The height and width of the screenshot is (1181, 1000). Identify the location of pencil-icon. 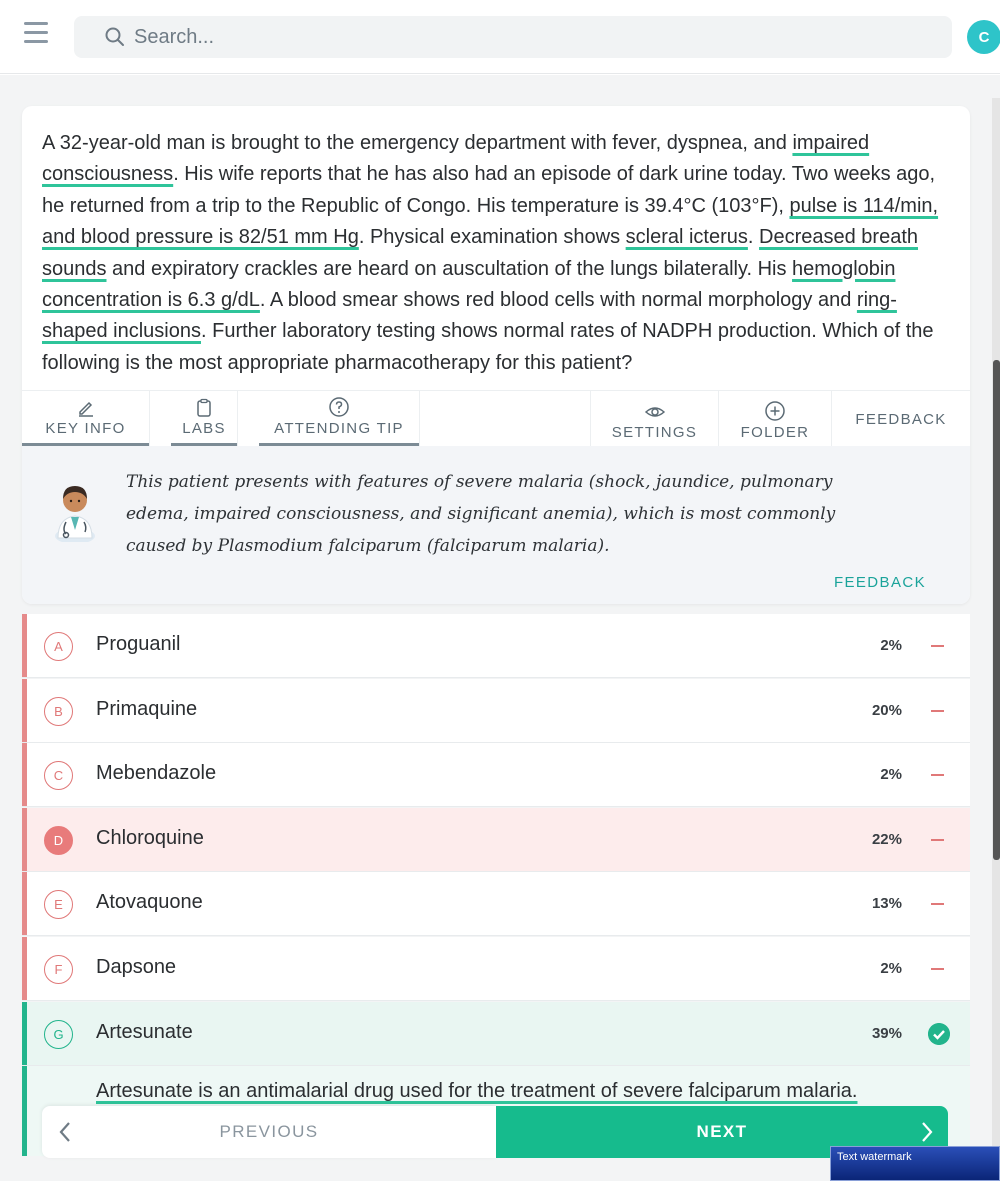
(85, 409).